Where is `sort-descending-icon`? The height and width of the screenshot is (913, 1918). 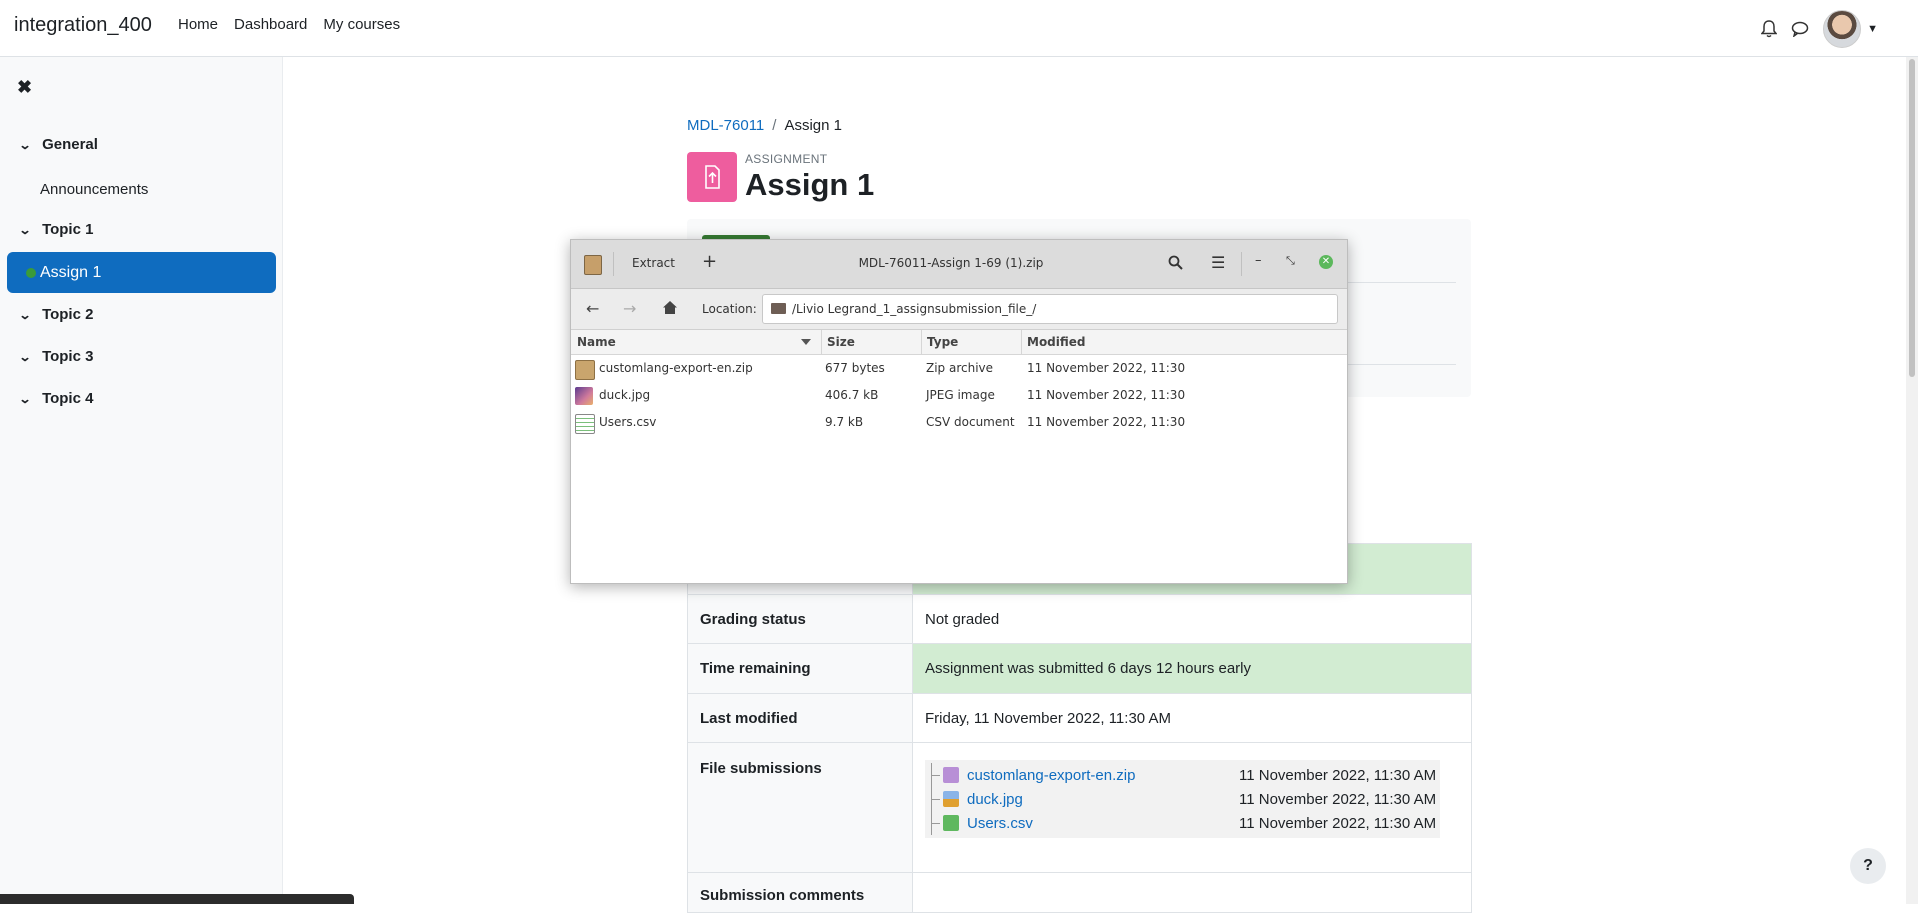
sort-descending-icon is located at coordinates (806, 342).